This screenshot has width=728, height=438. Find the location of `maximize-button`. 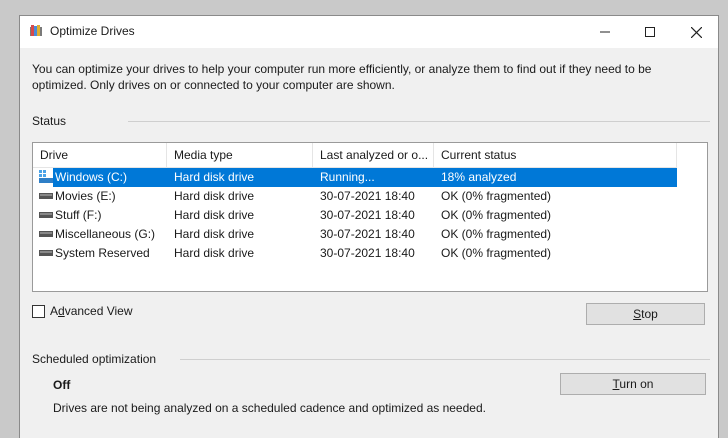

maximize-button is located at coordinates (650, 32).